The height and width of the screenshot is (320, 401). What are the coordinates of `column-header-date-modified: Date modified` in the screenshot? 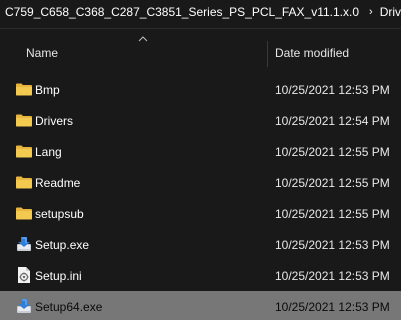 It's located at (312, 53).